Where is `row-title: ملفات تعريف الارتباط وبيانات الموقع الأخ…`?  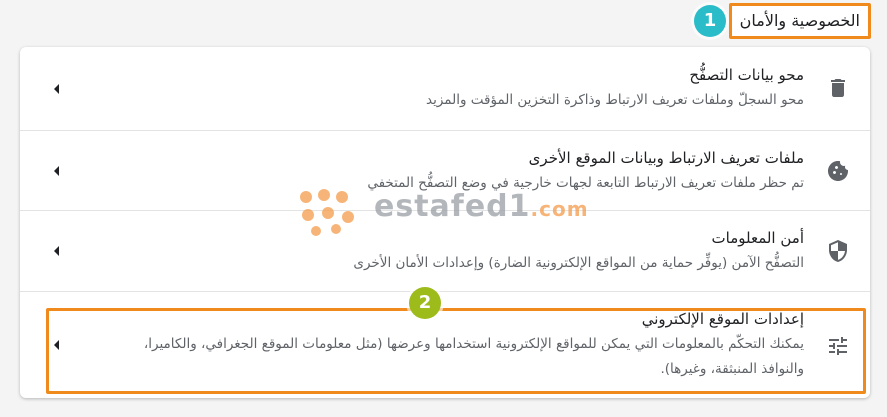
row-title: ملفات تعريف الارتباط وبيانات الموقع الأخ… is located at coordinates (666, 158).